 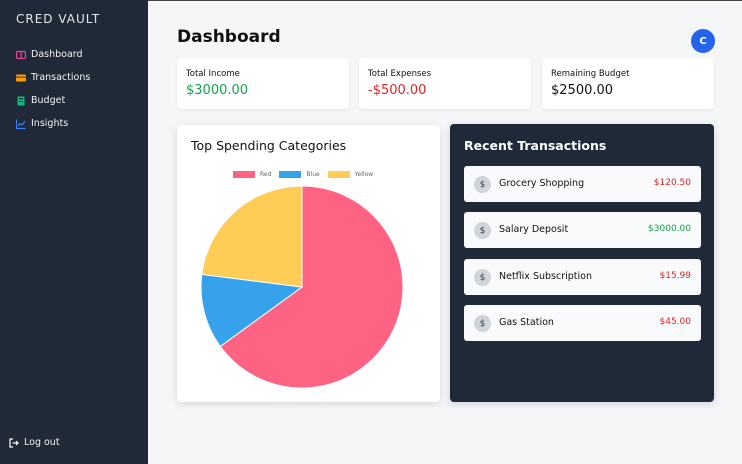 I want to click on transaction-item: $ Grocery Shopping $120.50, so click(x=582, y=184).